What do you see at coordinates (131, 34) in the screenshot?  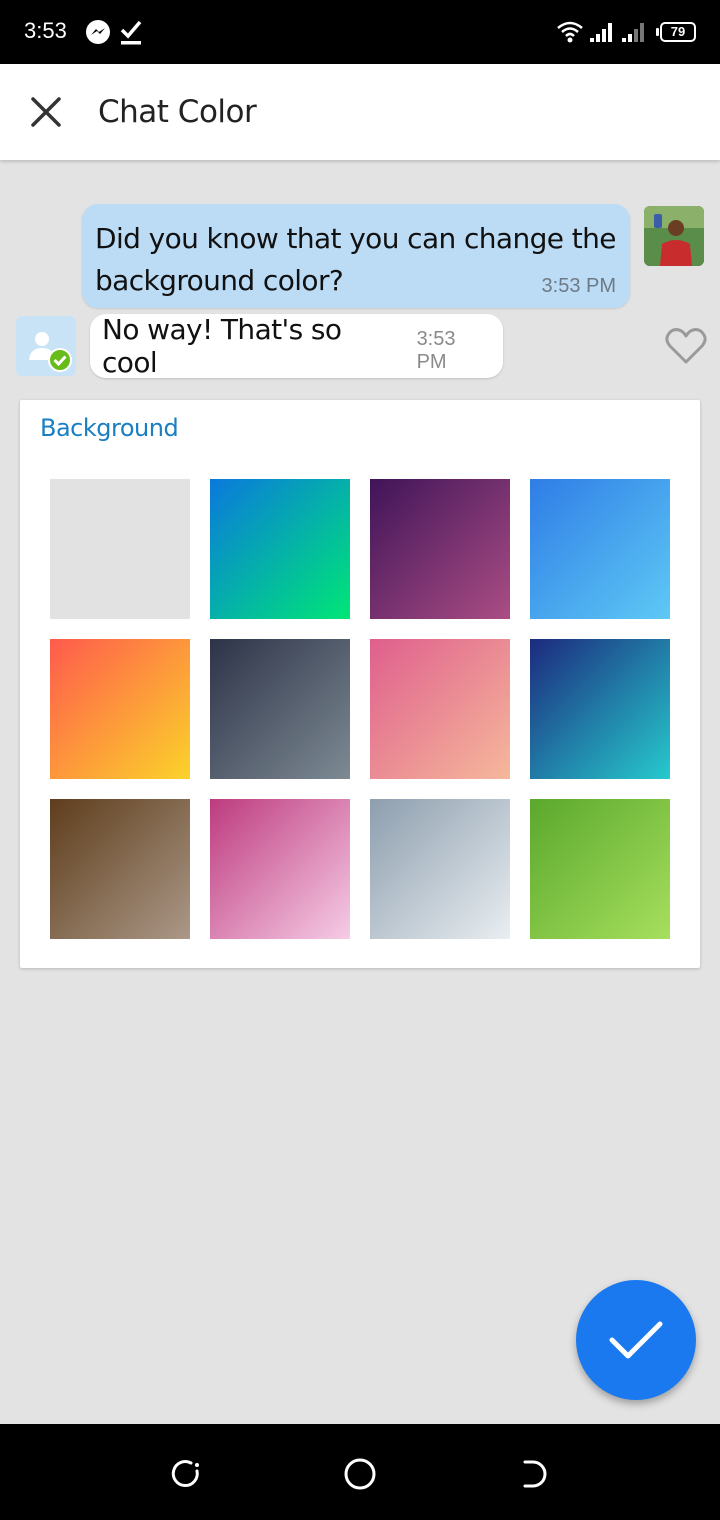 I see `check-download-icon` at bounding box center [131, 34].